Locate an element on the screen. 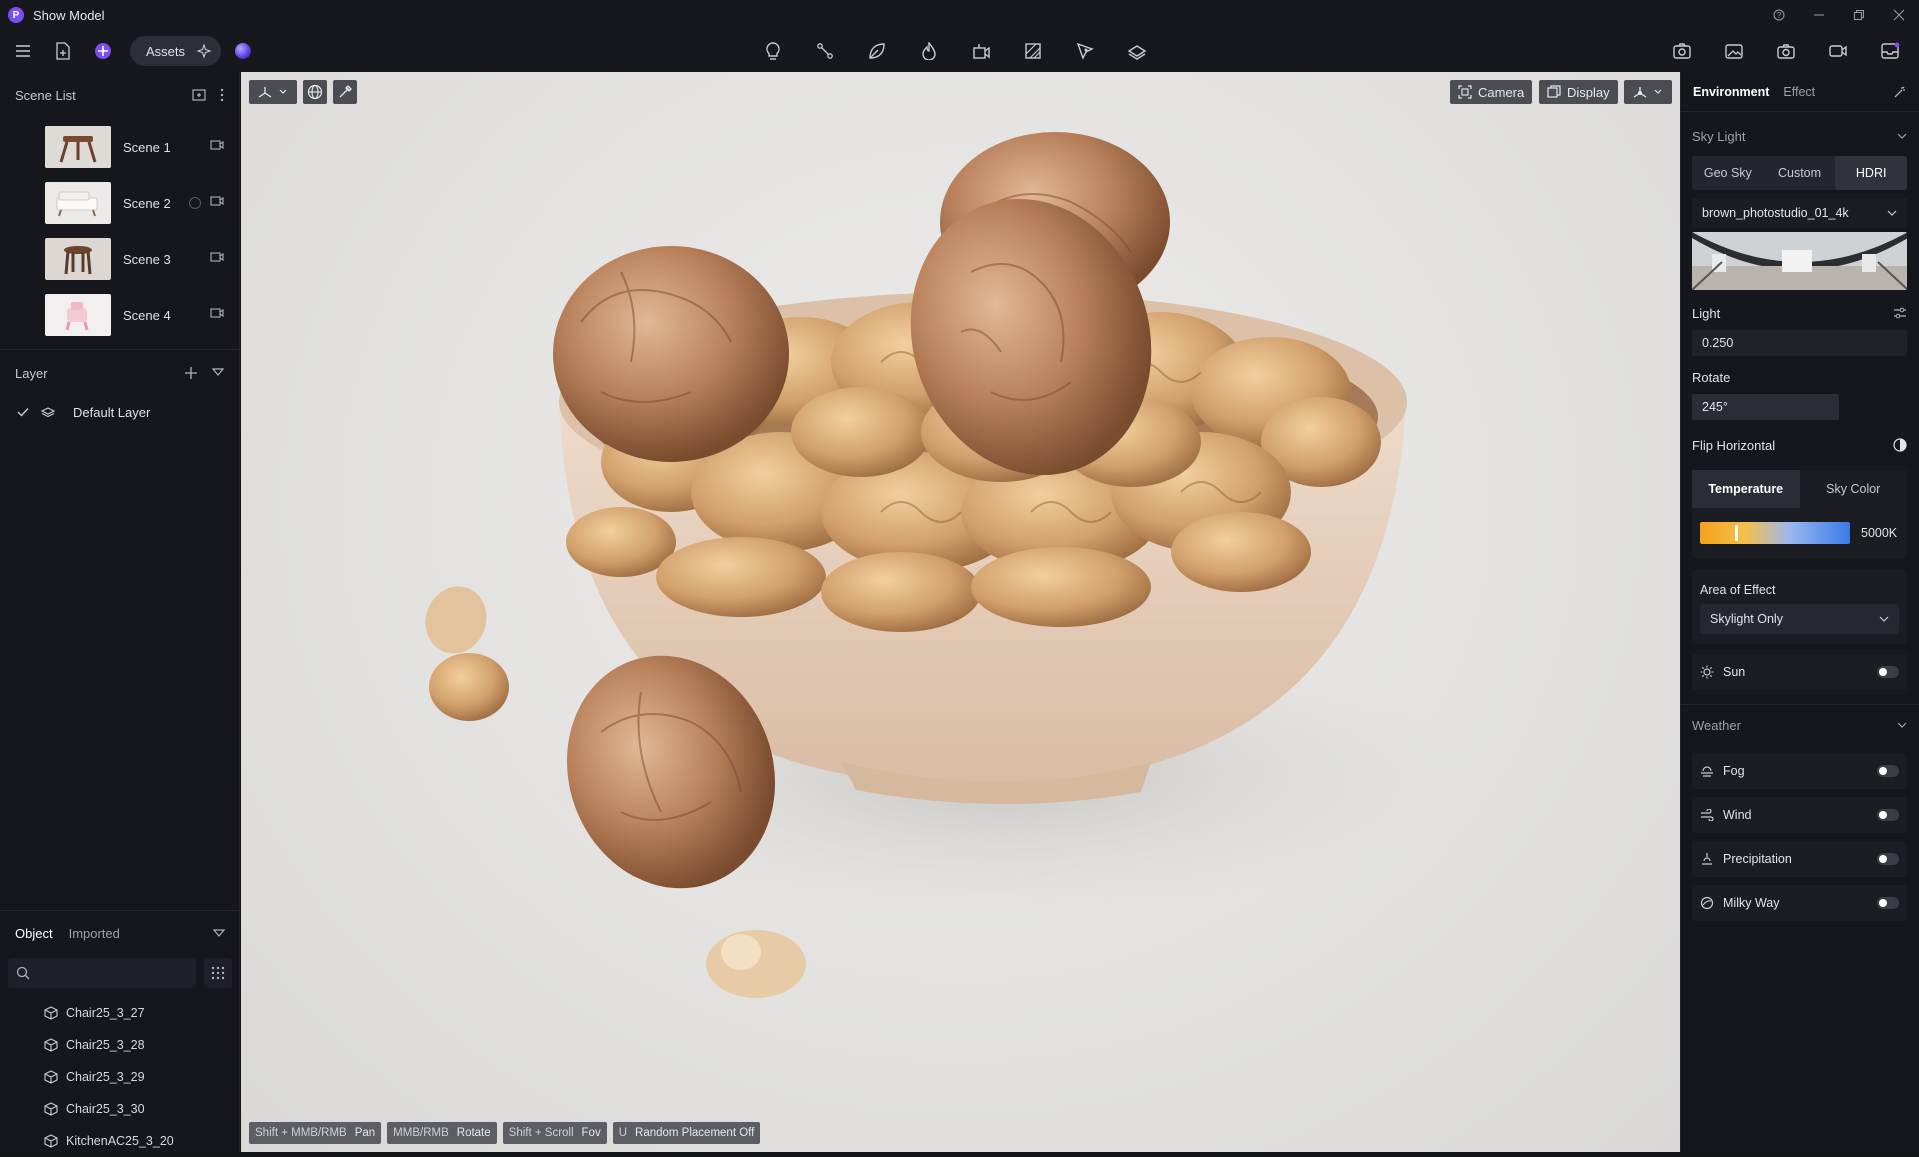 This screenshot has width=1919, height=1157. milky-way-label: Milky Way is located at coordinates (1751, 903).